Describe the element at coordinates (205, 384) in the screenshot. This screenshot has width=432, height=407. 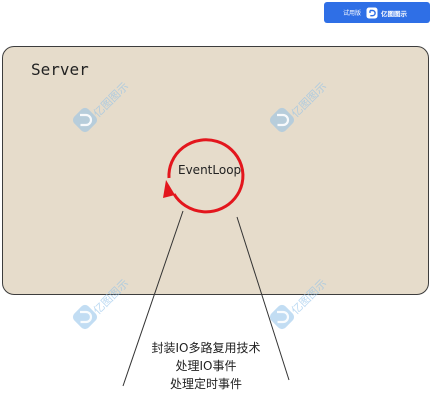
I see `annotation-line: 处理定时事件` at that location.